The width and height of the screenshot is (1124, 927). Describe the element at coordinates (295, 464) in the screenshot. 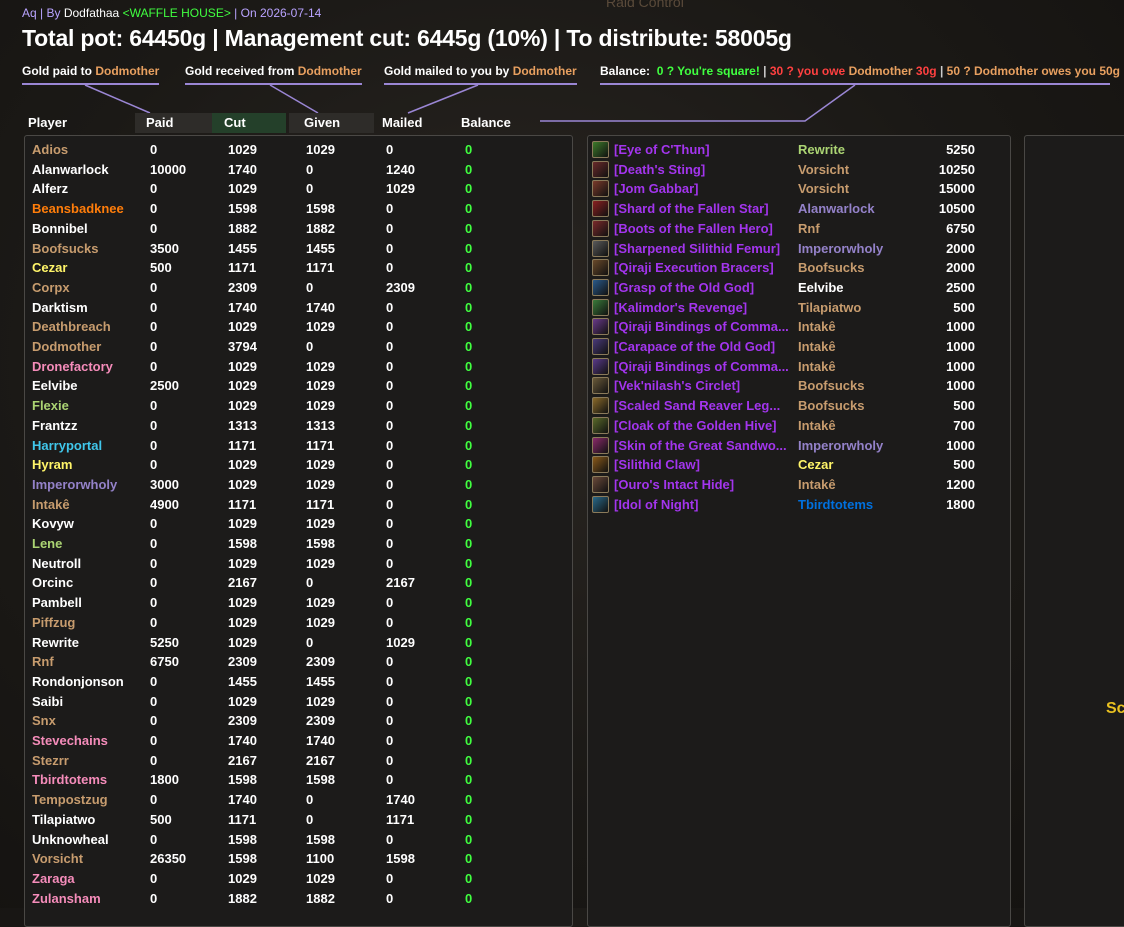

I see `player-row: Hyram 0 1029 1029 0 0` at that location.